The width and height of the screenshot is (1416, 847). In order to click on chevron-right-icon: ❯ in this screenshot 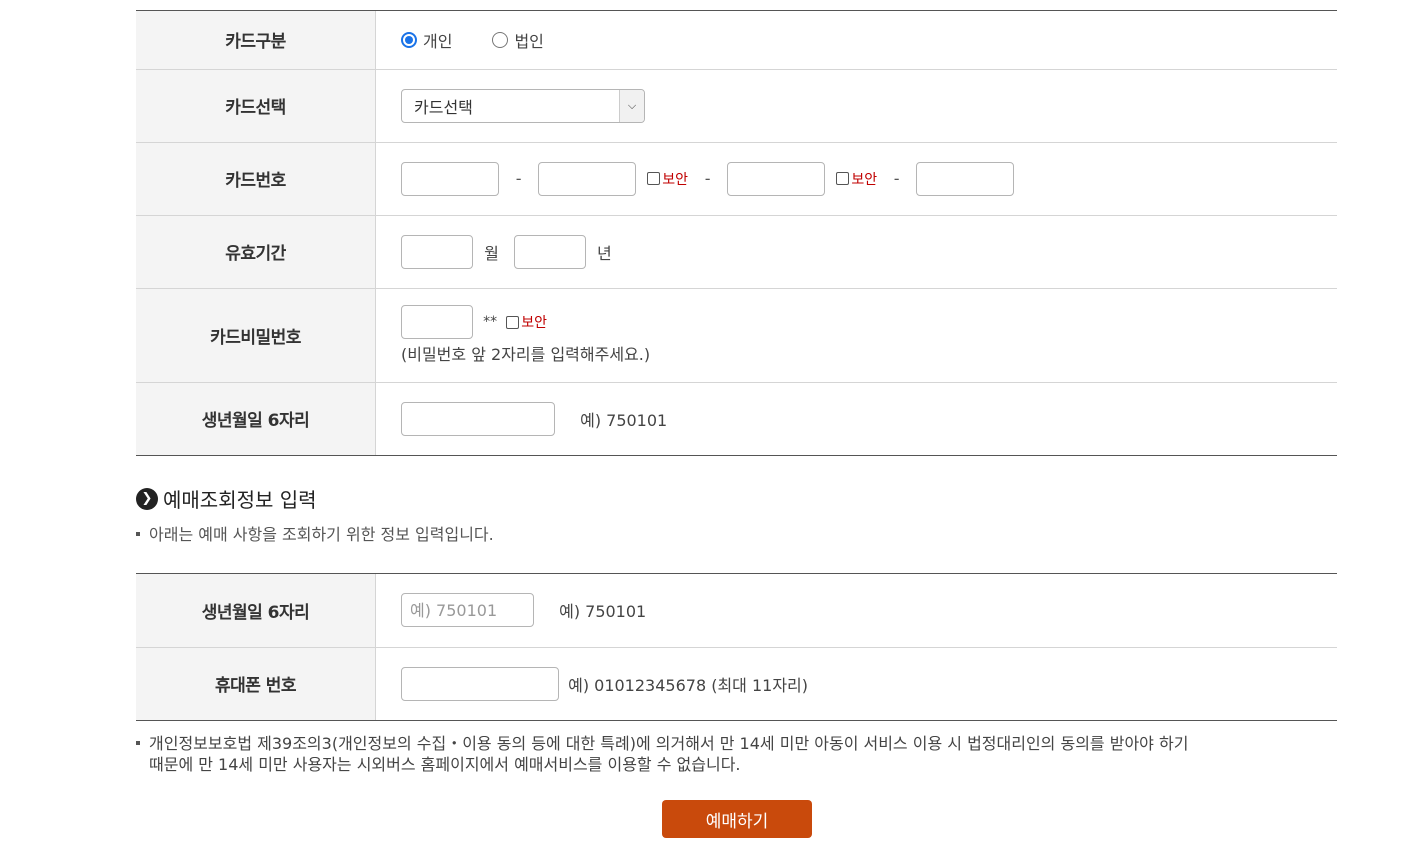, I will do `click(147, 498)`.